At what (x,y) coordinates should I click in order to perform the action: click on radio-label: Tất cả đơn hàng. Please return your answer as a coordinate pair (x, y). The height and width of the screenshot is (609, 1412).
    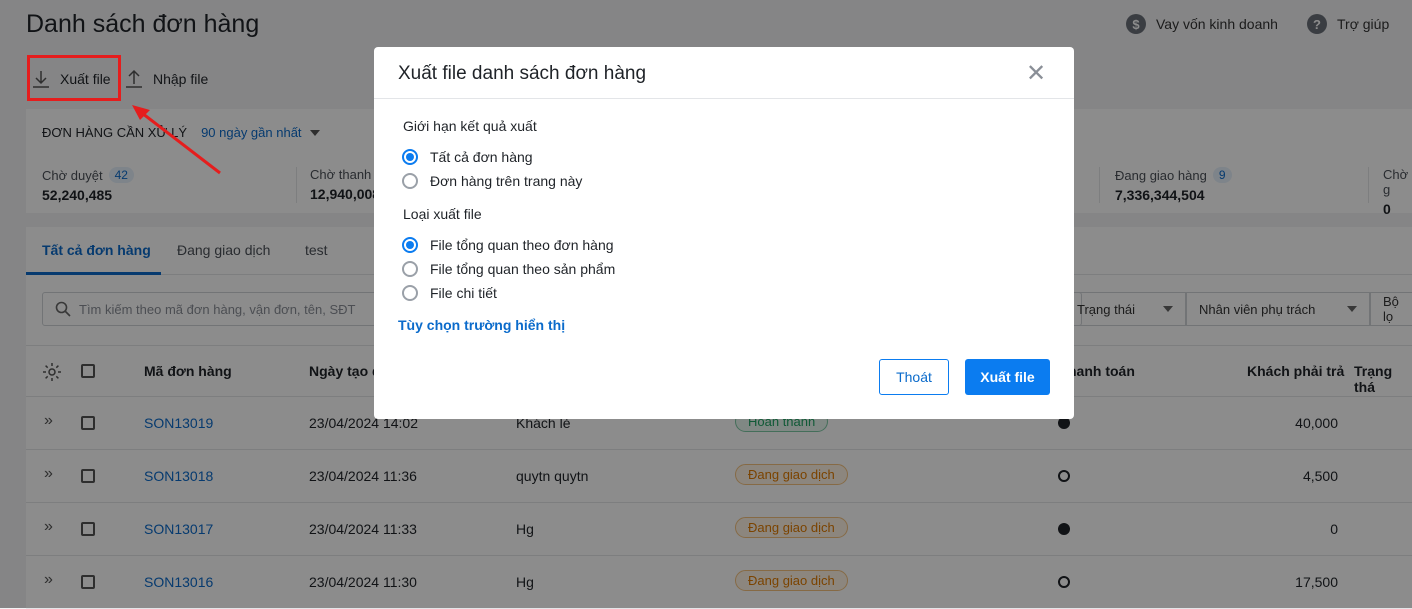
    Looking at the image, I should click on (481, 157).